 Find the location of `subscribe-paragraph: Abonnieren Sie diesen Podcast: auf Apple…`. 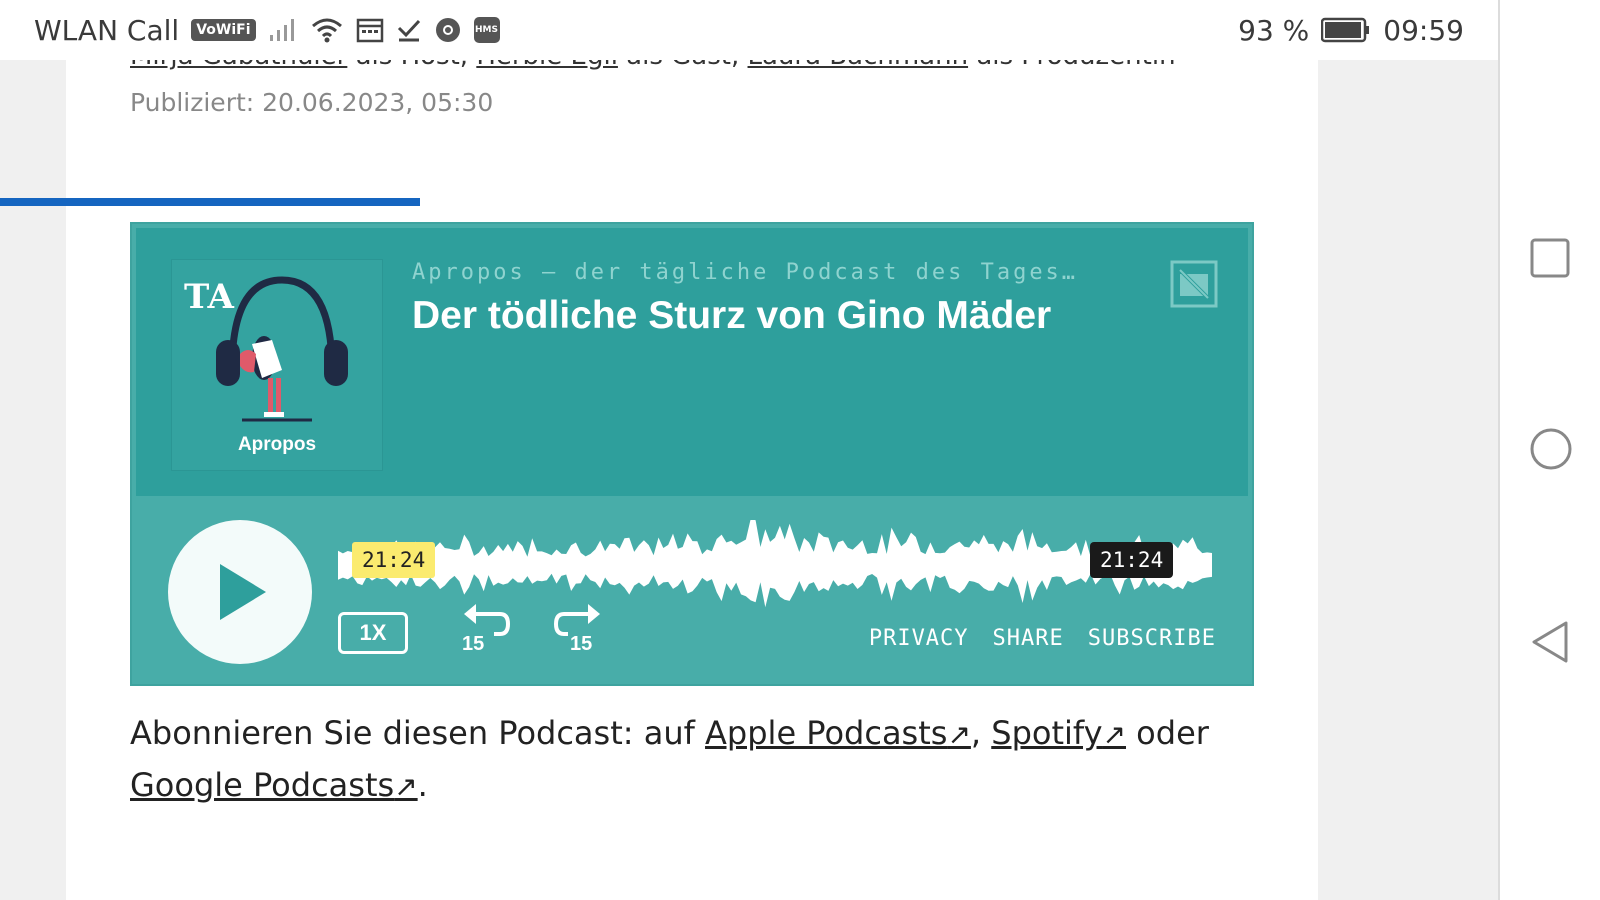

subscribe-paragraph: Abonnieren Sie diesen Podcast: auf Apple… is located at coordinates (685, 760).